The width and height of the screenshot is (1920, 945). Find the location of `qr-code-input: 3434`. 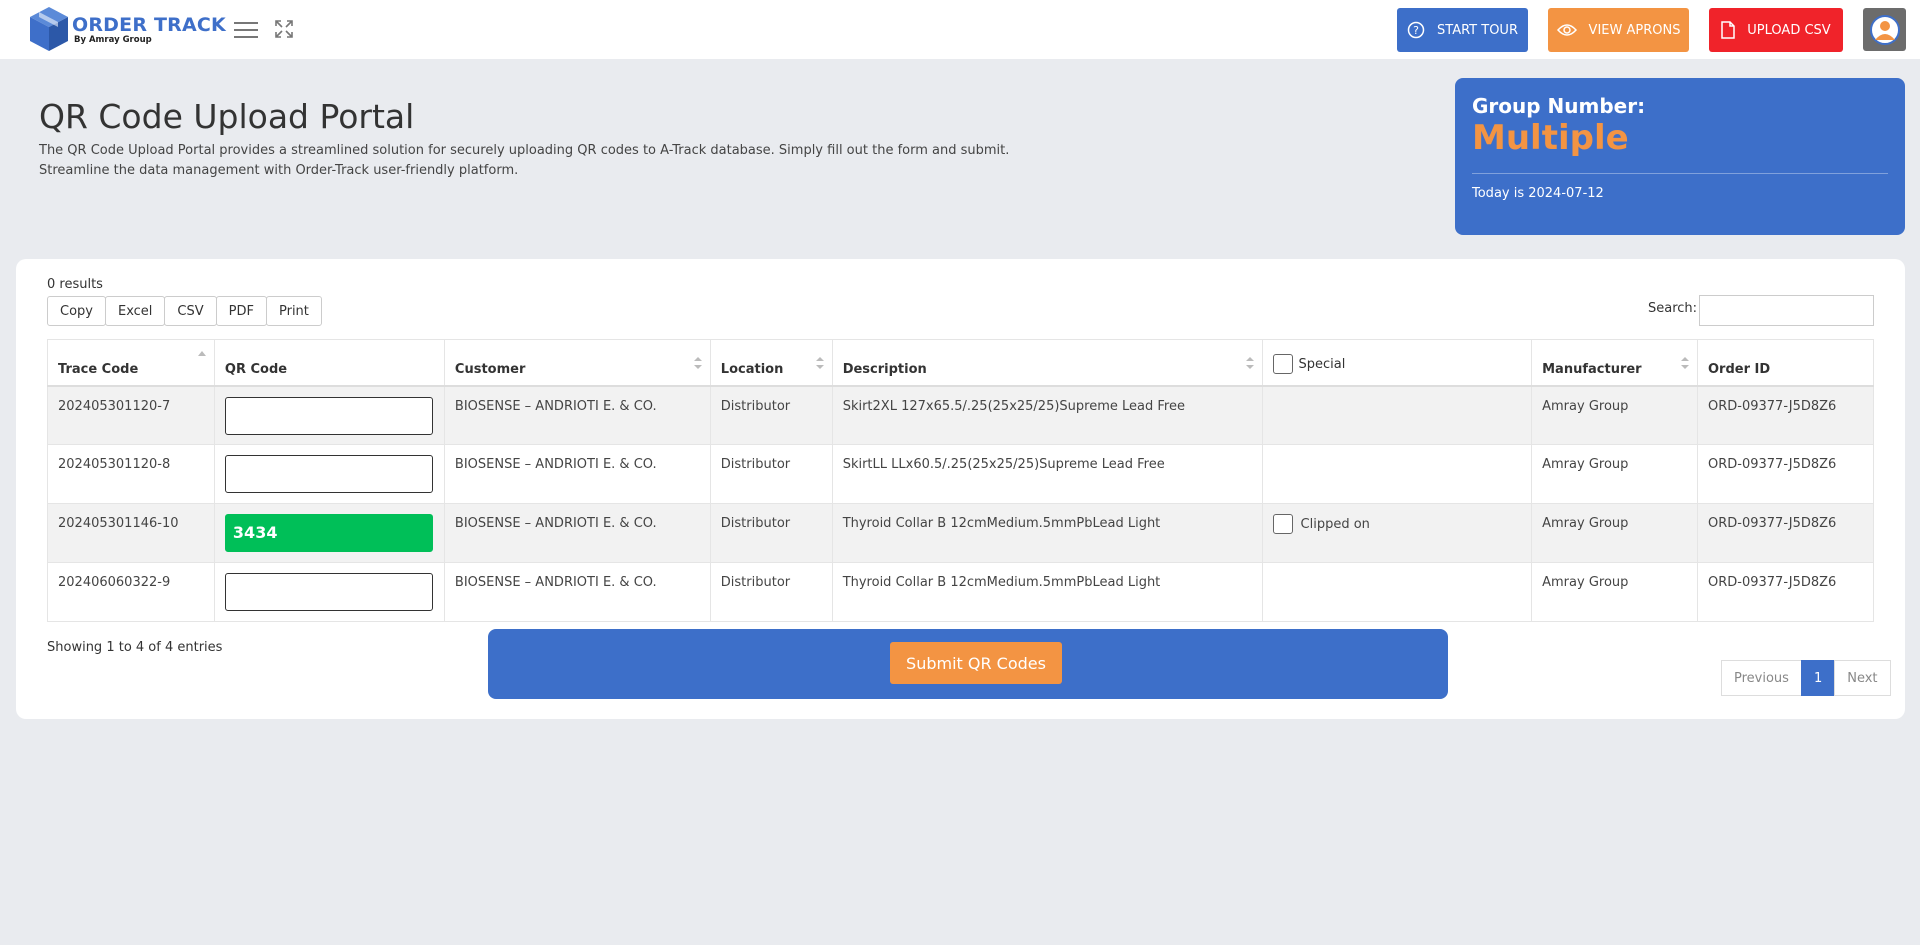

qr-code-input: 3434 is located at coordinates (328, 533).